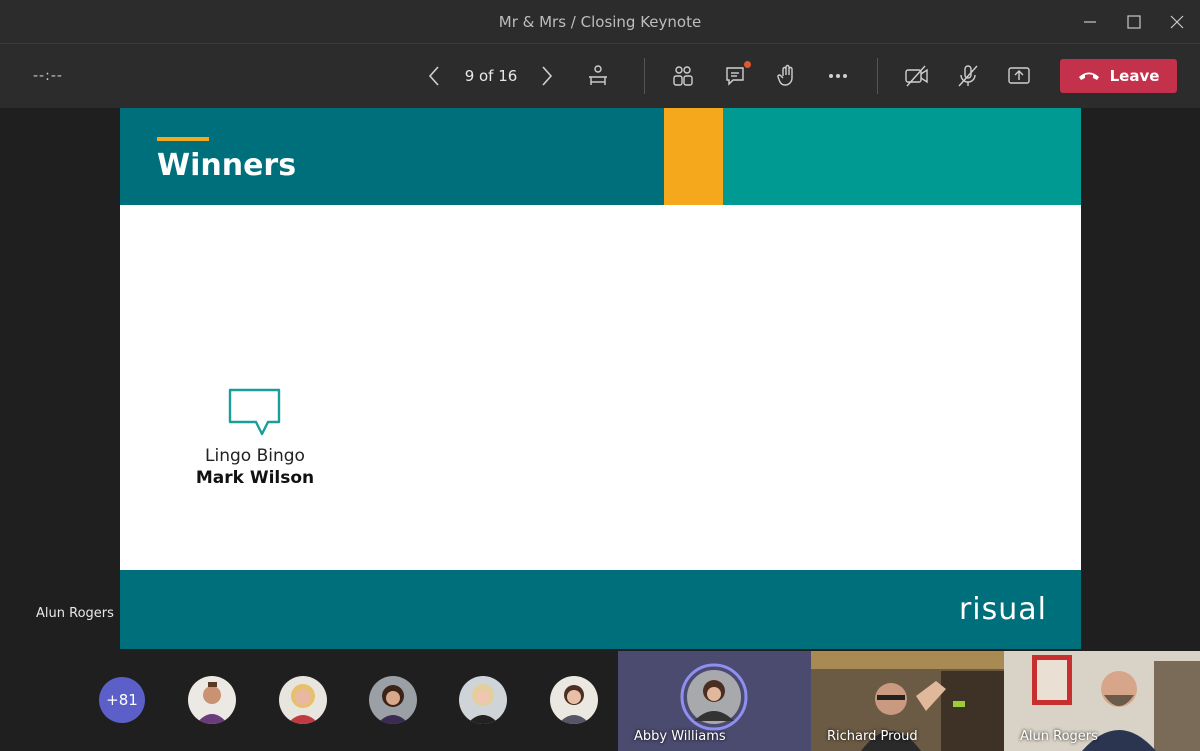 This screenshot has height=751, width=1200. Describe the element at coordinates (48, 76) in the screenshot. I see `call-timer: --:--` at that location.